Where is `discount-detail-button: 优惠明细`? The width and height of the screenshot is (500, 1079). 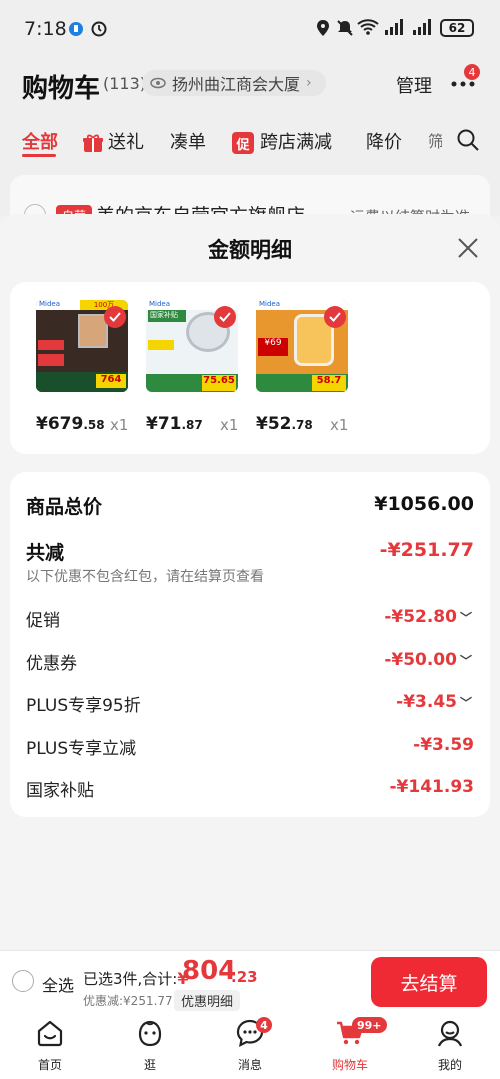
discount-detail-button: 优惠明细 is located at coordinates (207, 1000).